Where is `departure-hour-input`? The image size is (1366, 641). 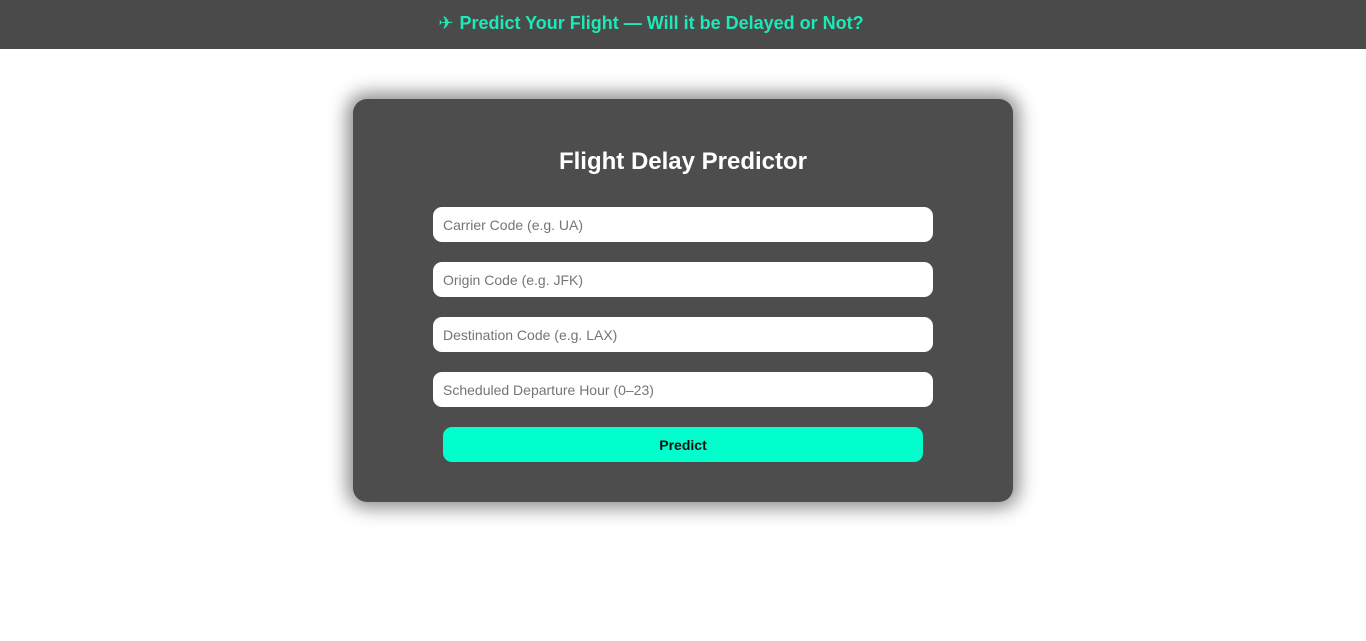
departure-hour-input is located at coordinates (683, 389).